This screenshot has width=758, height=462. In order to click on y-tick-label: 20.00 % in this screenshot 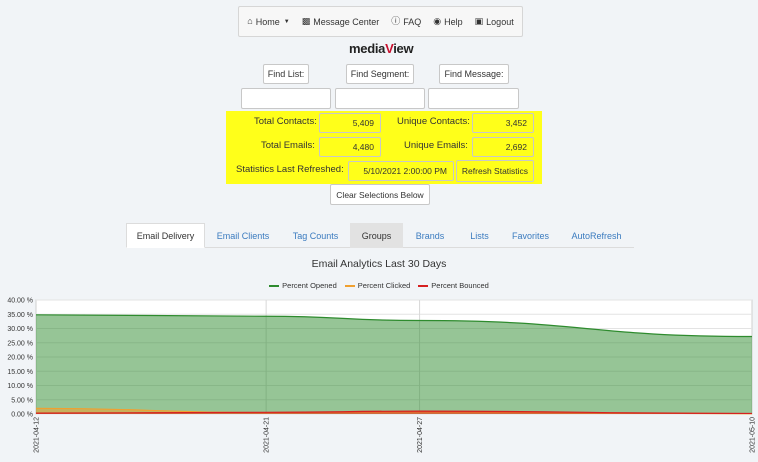, I will do `click(20, 358)`.